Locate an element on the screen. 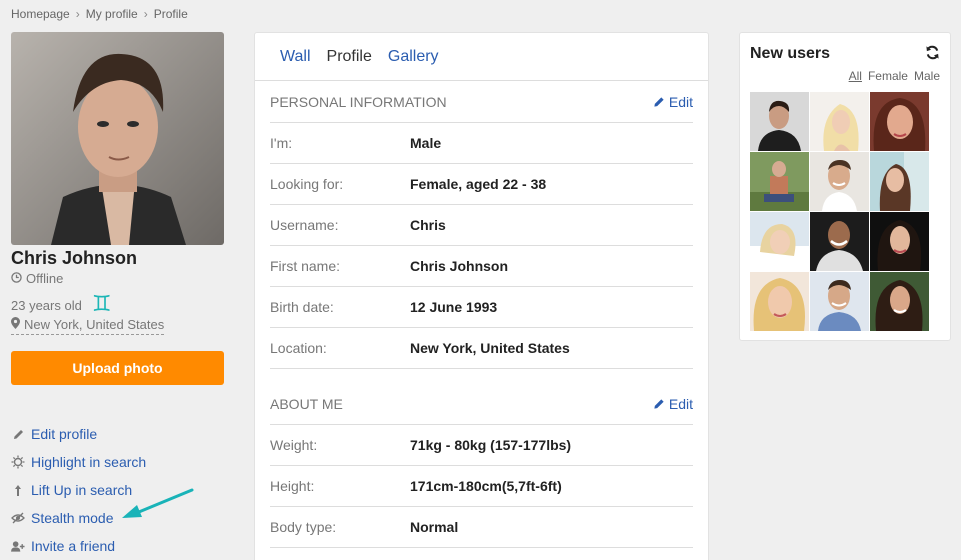 Image resolution: width=961 pixels, height=560 pixels. info-label: First name: is located at coordinates (305, 266).